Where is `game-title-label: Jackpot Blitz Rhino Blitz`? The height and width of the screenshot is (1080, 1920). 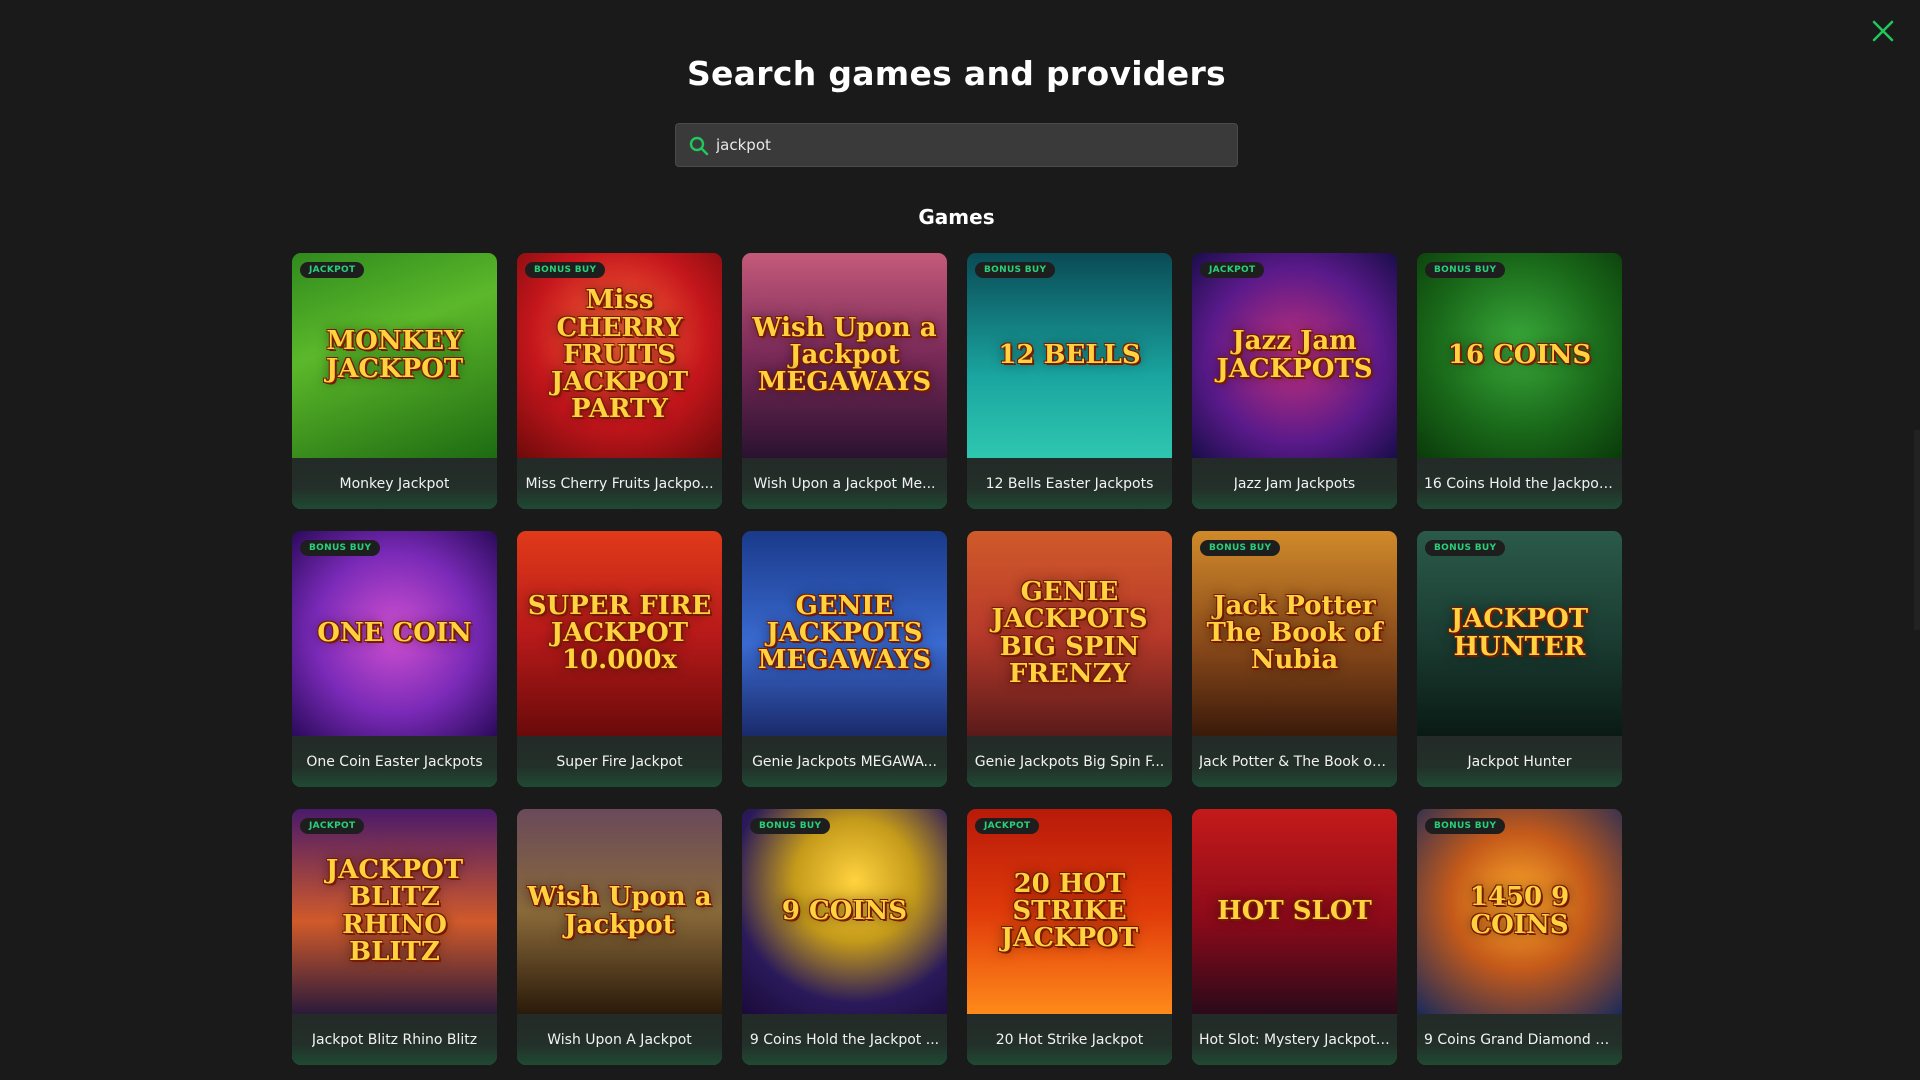 game-title-label: Jackpot Blitz Rhino Blitz is located at coordinates (394, 1039).